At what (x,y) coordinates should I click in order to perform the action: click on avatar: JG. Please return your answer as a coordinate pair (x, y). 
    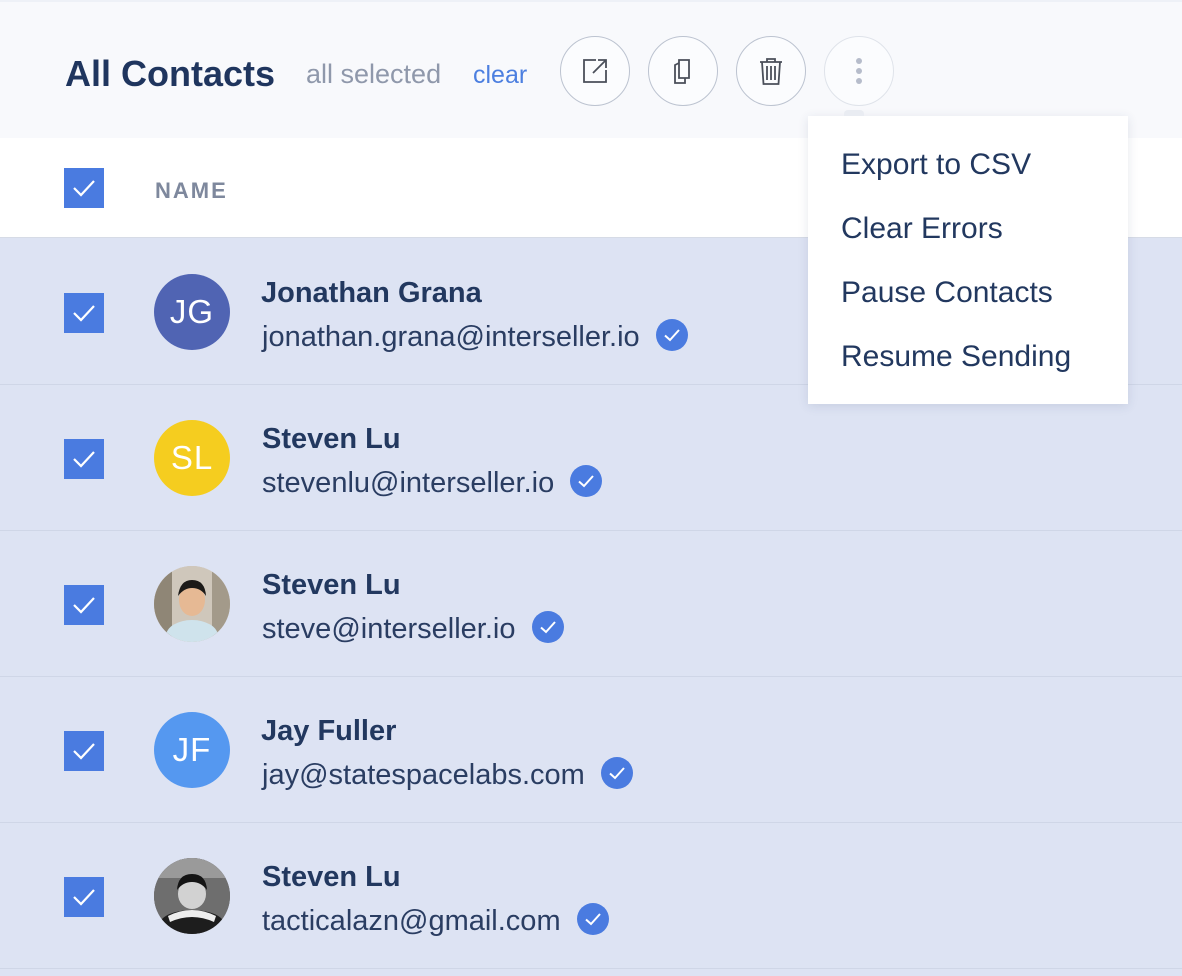
    Looking at the image, I should click on (192, 312).